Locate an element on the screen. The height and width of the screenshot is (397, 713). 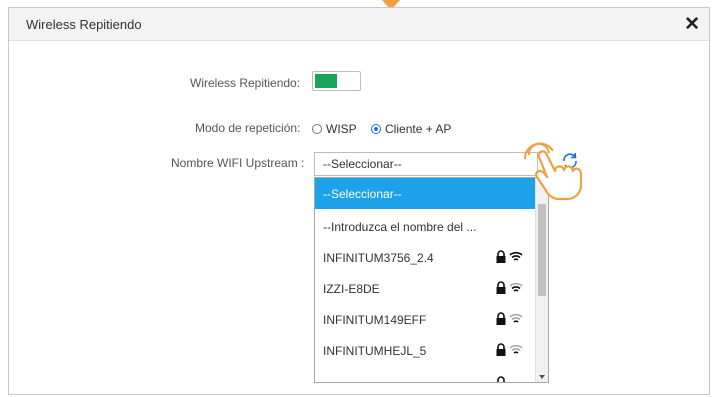
dropdown-item-label: --Seleccionar-- is located at coordinates (362, 194).